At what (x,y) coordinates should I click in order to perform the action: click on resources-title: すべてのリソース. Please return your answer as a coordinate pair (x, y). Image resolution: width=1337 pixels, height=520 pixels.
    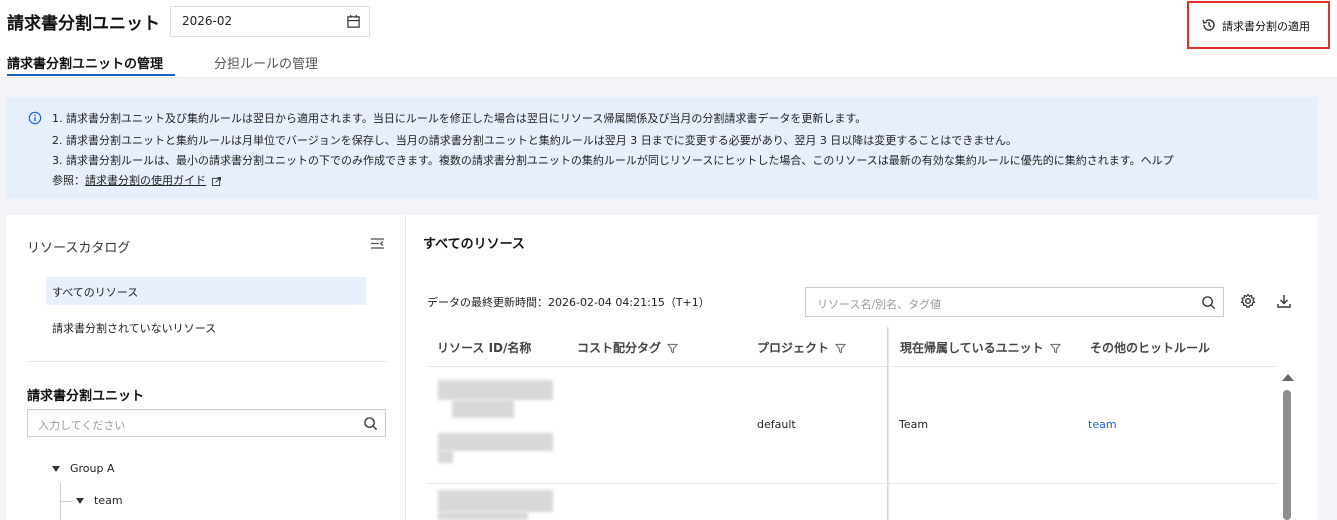
    Looking at the image, I should click on (474, 244).